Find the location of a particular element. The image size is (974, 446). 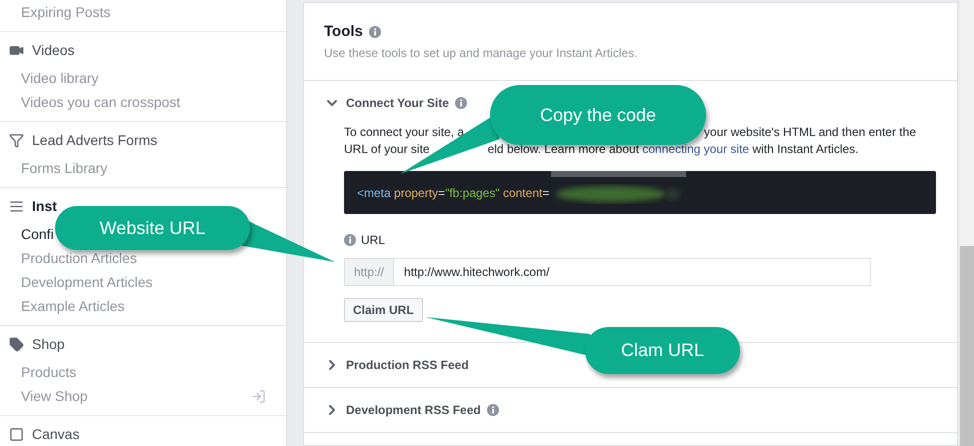

url-prefix: http:// is located at coordinates (369, 272).